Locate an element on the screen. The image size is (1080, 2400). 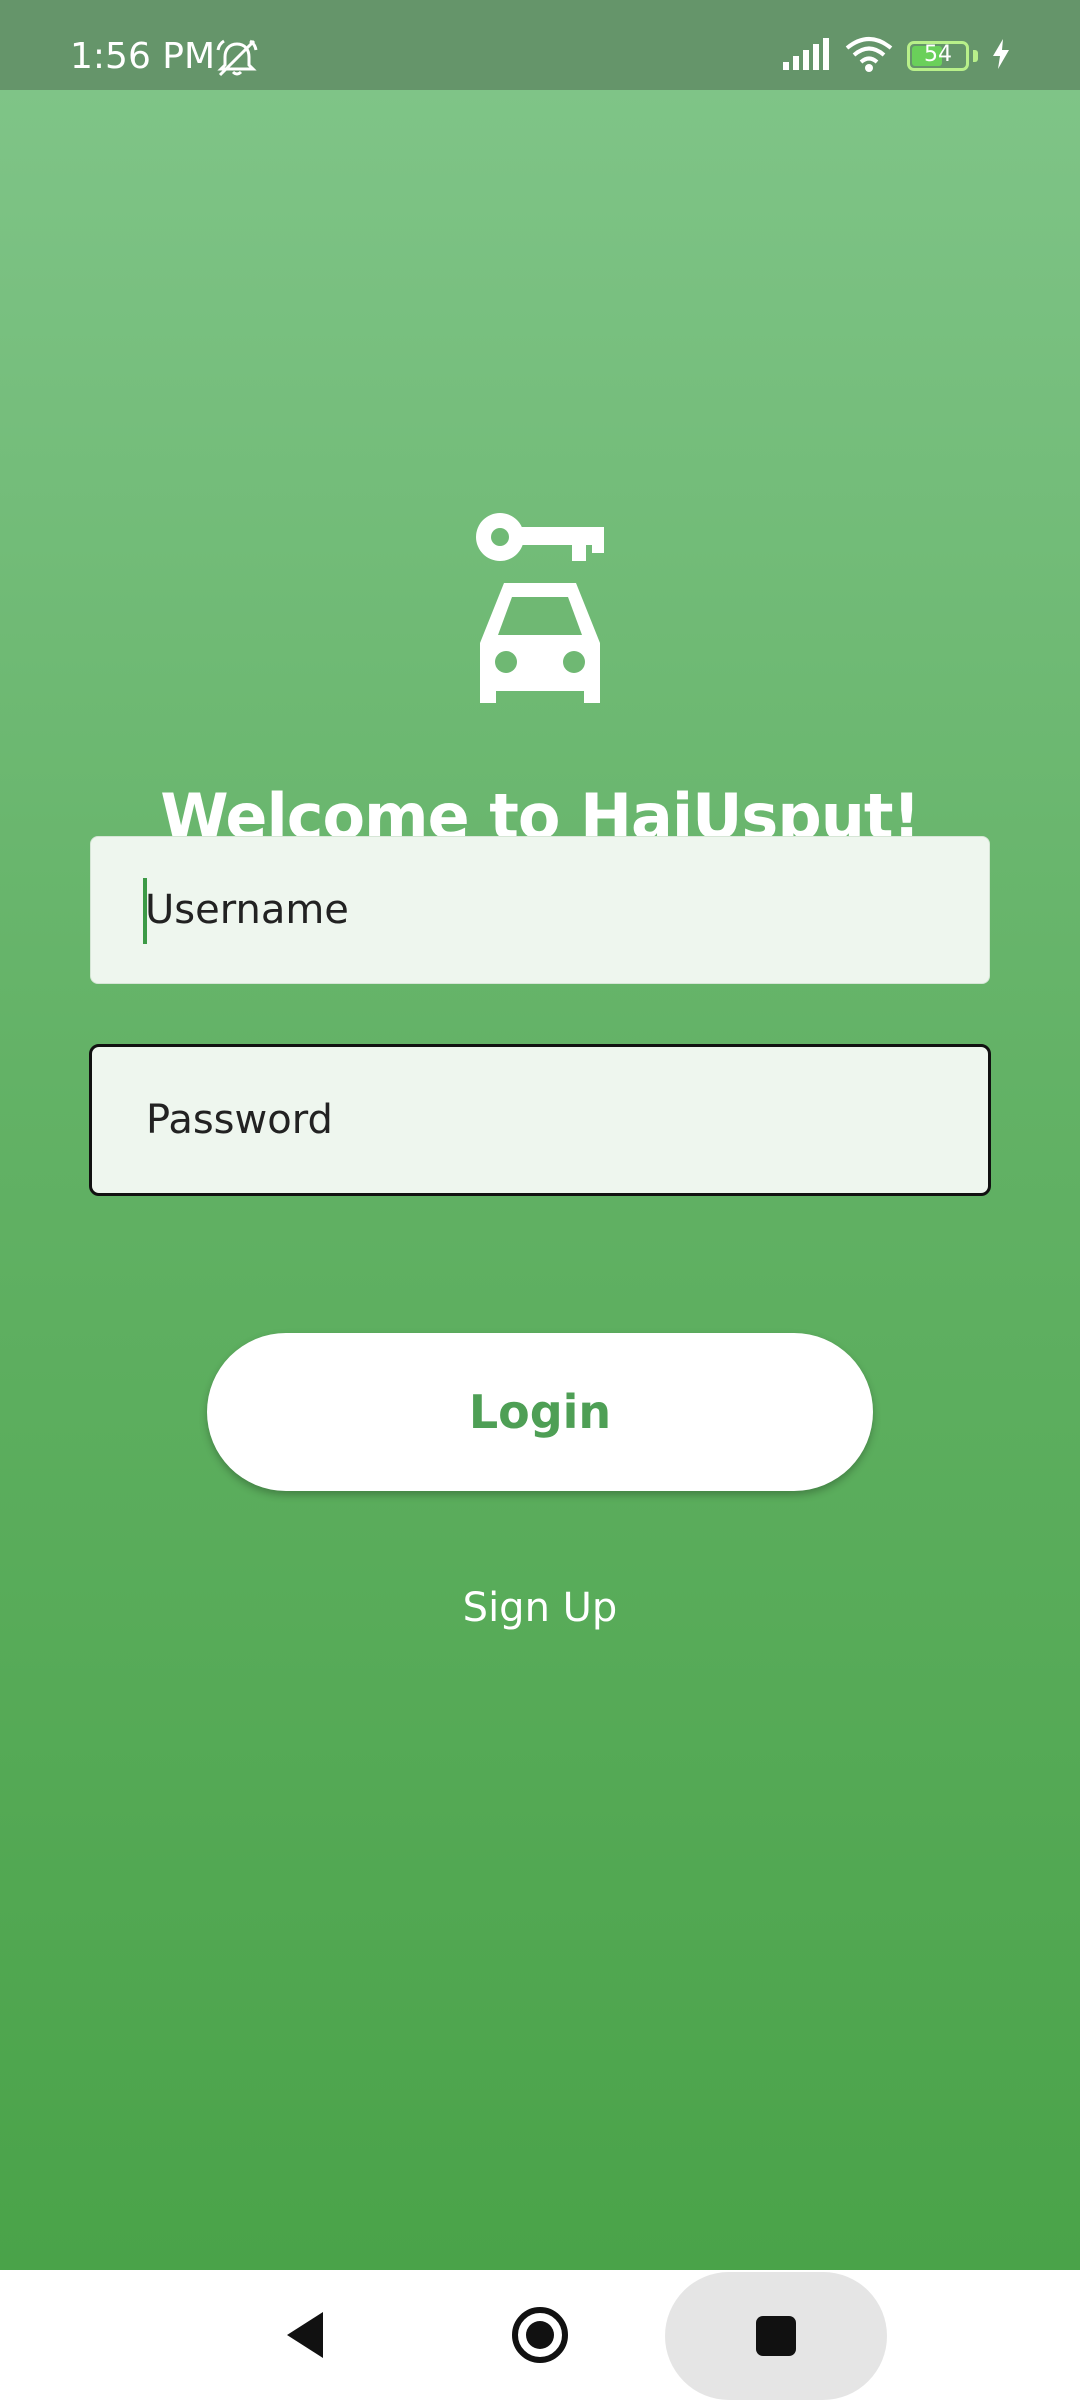
navigation-bar is located at coordinates (540, 2335).